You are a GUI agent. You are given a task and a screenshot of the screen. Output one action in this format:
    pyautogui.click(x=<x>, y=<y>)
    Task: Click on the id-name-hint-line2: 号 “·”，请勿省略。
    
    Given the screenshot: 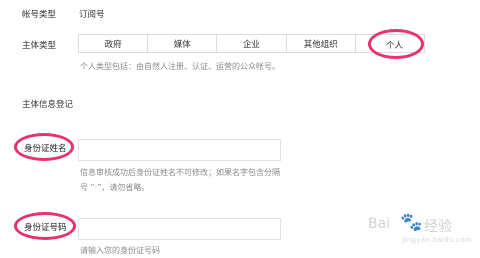 What is the action you would take?
    pyautogui.click(x=115, y=187)
    